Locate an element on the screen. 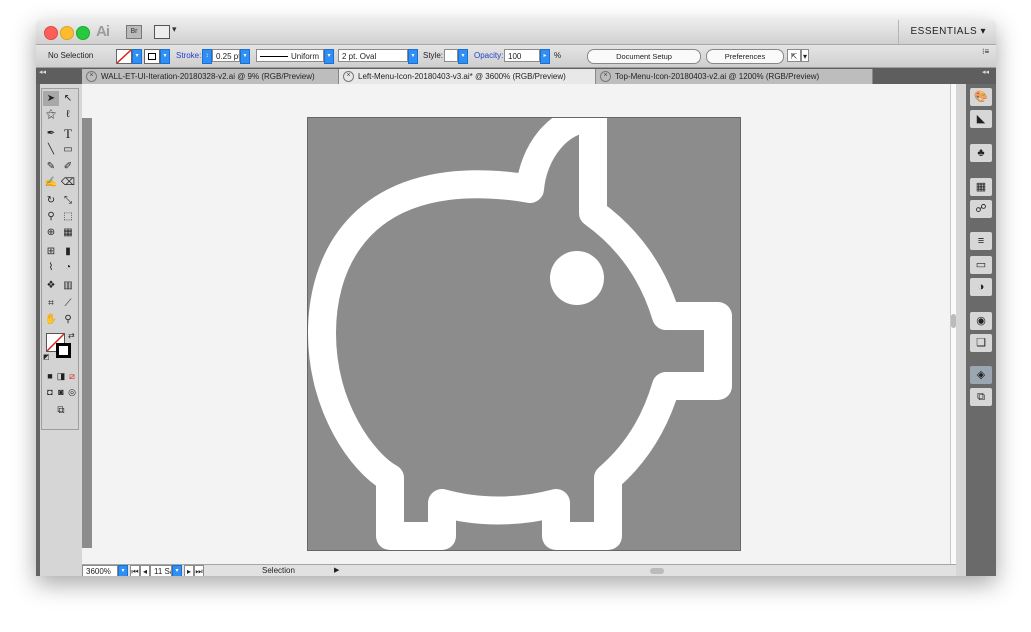 Image resolution: width=1031 pixels, height=632 pixels. preferences-button: Preferences is located at coordinates (745, 56).